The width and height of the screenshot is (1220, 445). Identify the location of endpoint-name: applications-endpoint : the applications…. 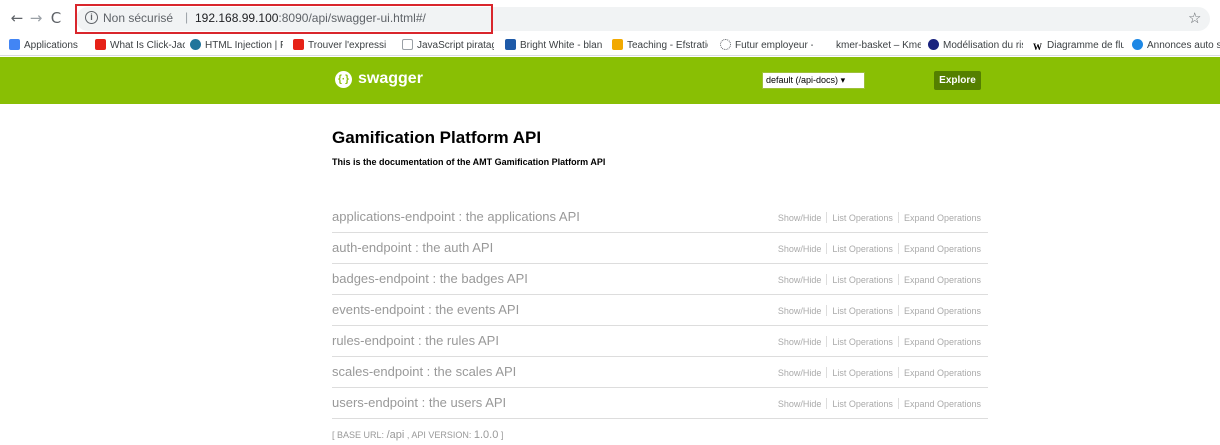
(456, 217).